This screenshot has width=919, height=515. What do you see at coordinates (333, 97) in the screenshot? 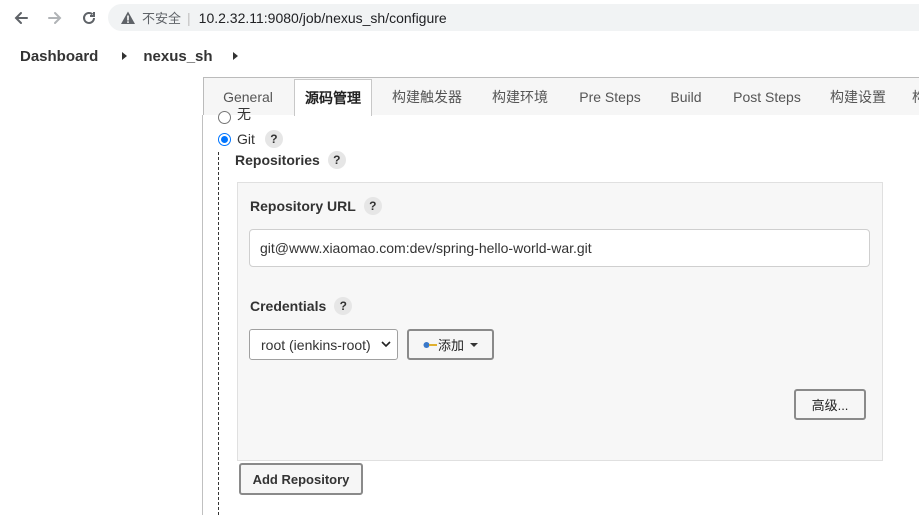
I see `tab-scm: 源码管理` at bounding box center [333, 97].